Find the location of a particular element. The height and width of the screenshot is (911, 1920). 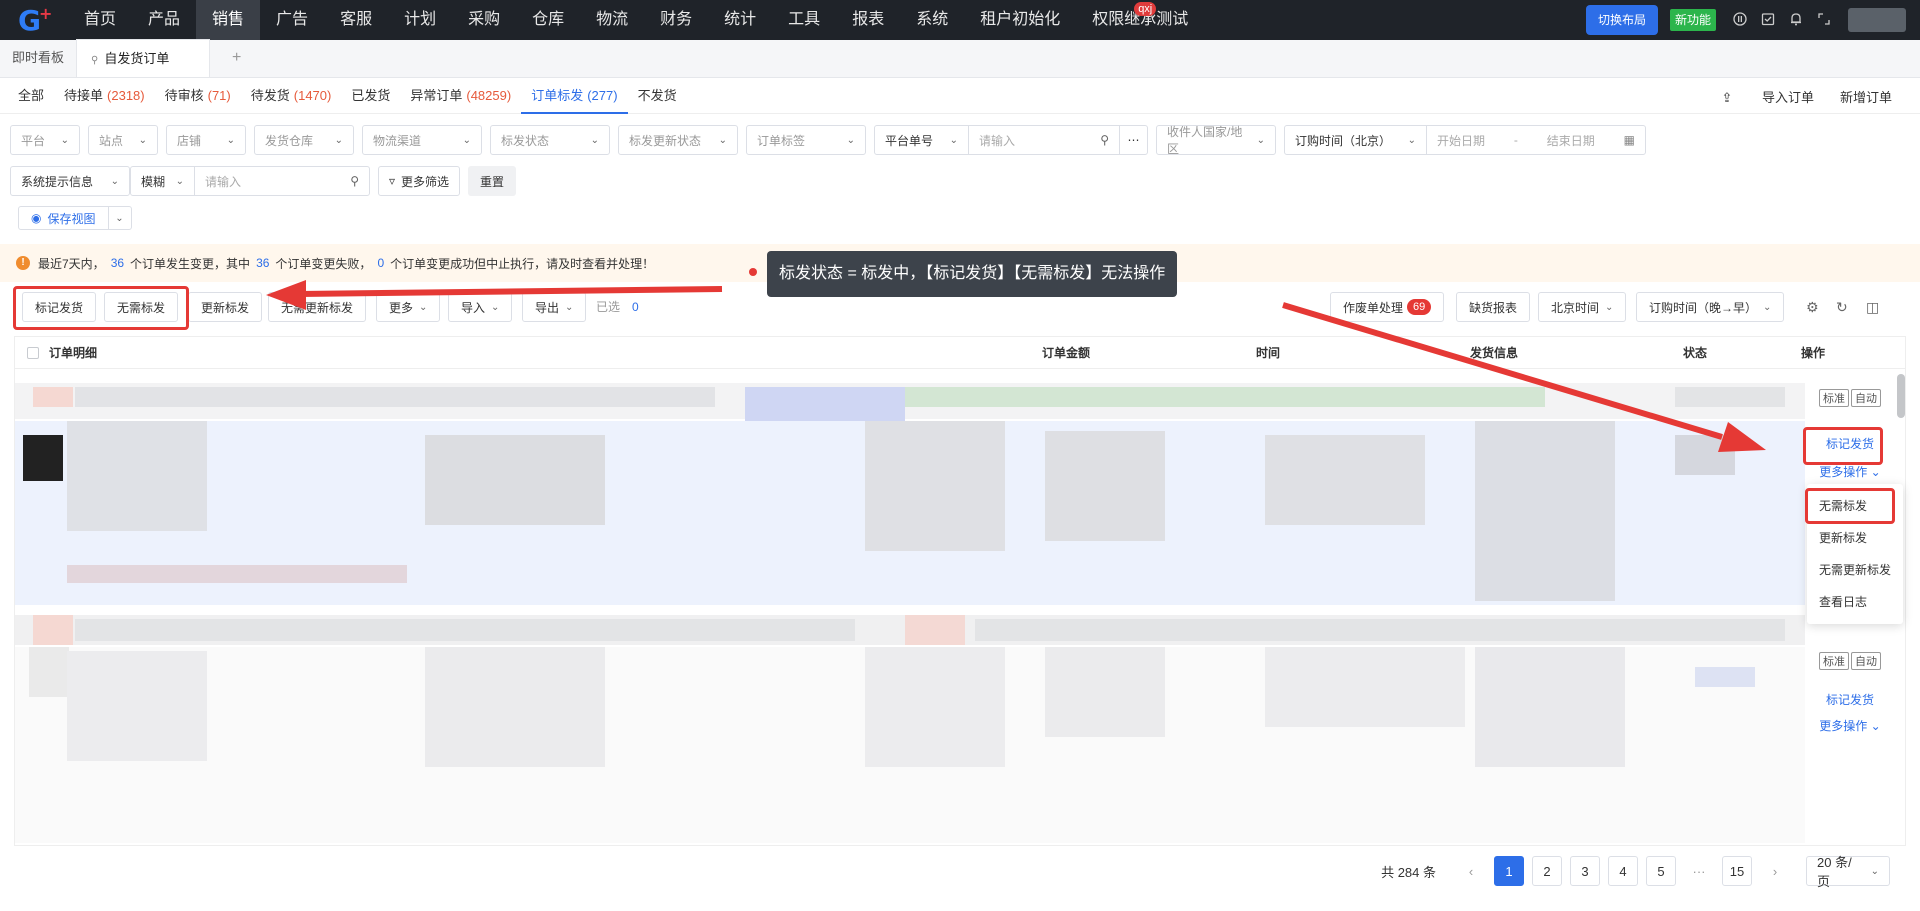

void-handle-button: 作废单处理 69 is located at coordinates (1387, 307).